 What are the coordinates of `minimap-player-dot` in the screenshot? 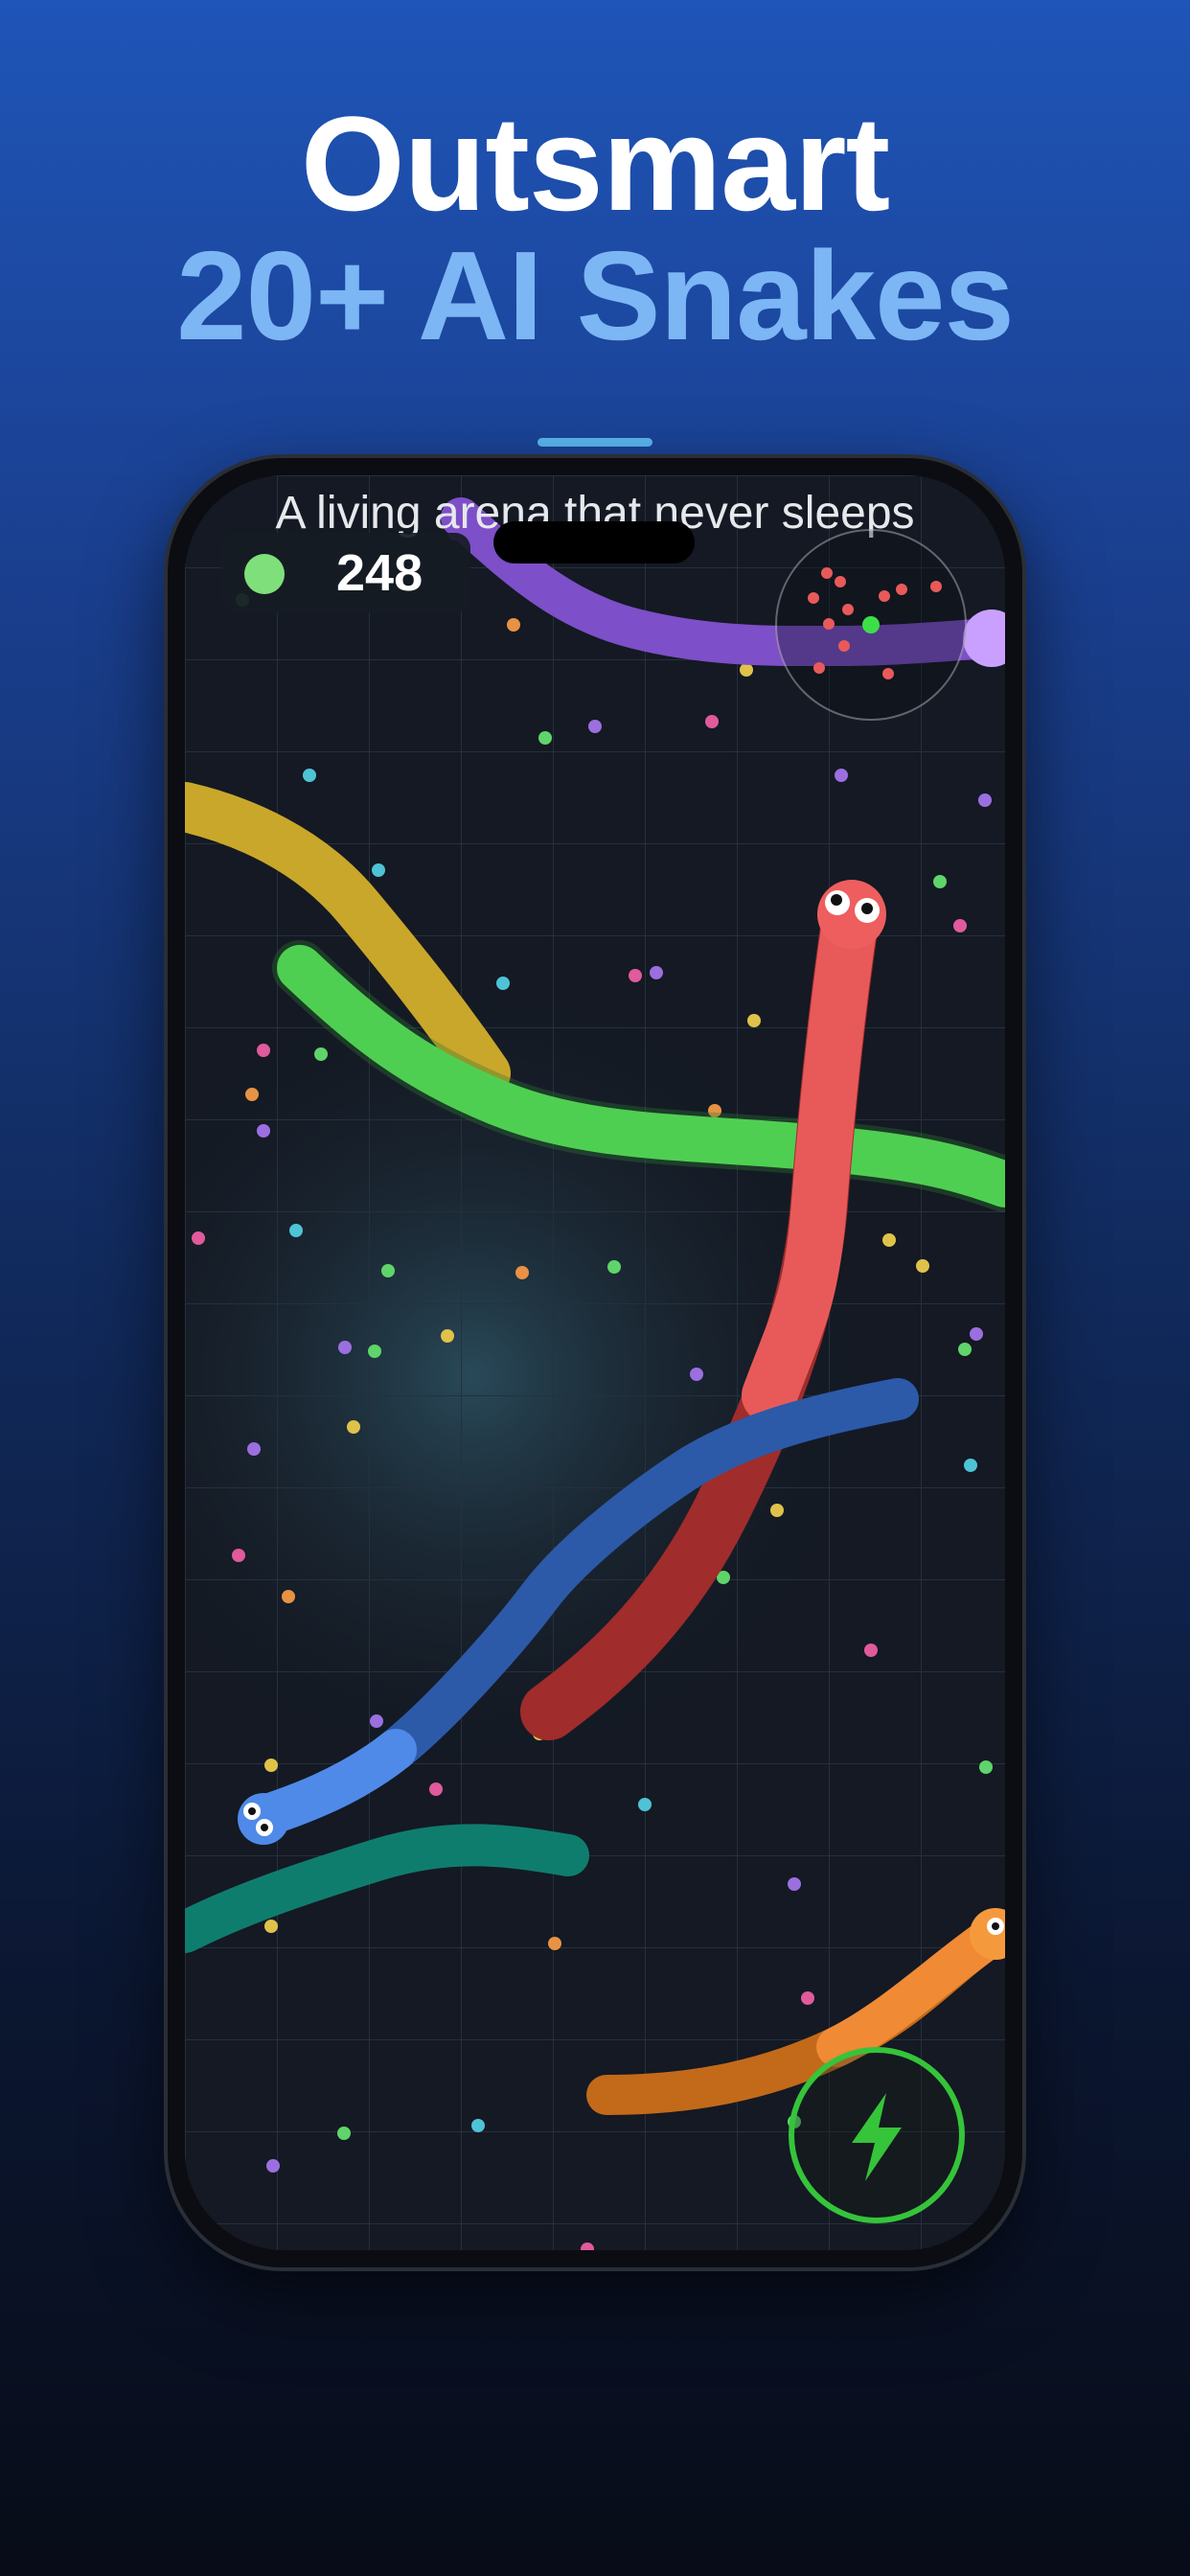 It's located at (871, 624).